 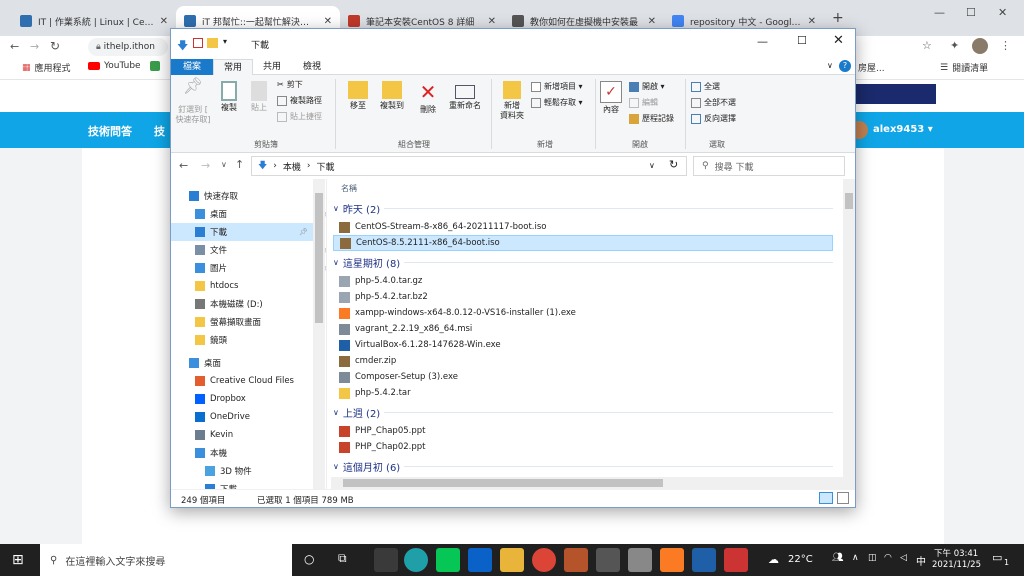 I want to click on nav-item: 鏡頭, so click(x=211, y=340).